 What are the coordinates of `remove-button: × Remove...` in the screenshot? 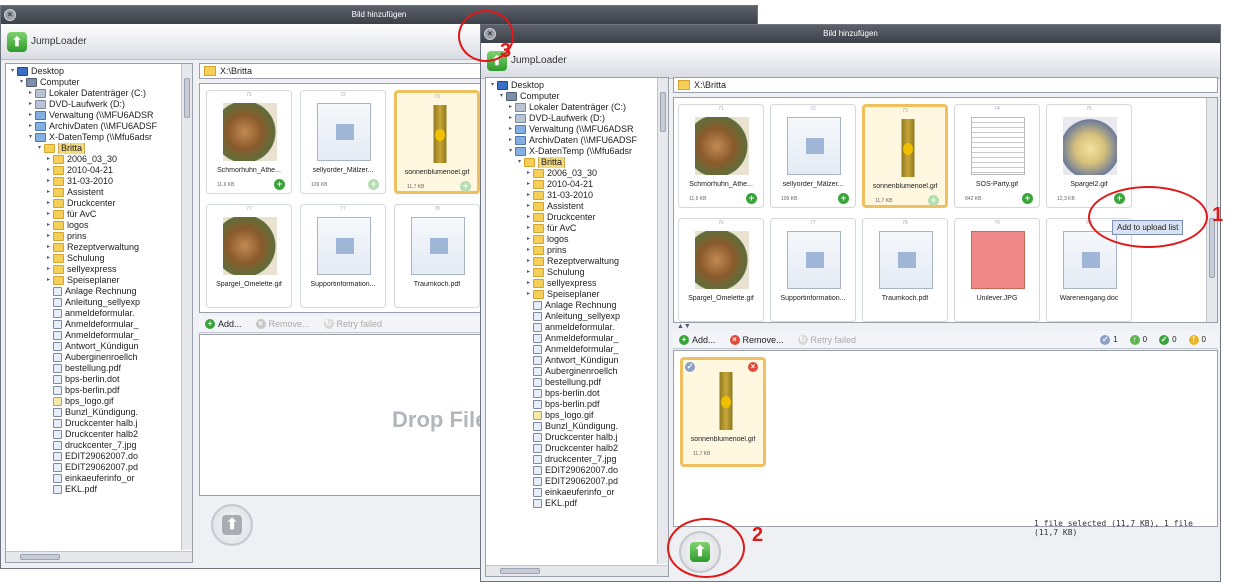 It's located at (282, 323).